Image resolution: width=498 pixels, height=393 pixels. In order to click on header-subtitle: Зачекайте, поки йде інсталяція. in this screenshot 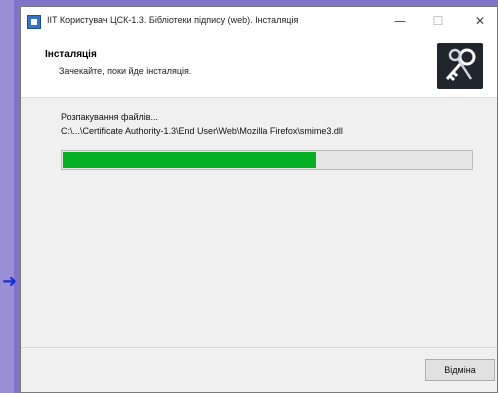, I will do `click(125, 71)`.